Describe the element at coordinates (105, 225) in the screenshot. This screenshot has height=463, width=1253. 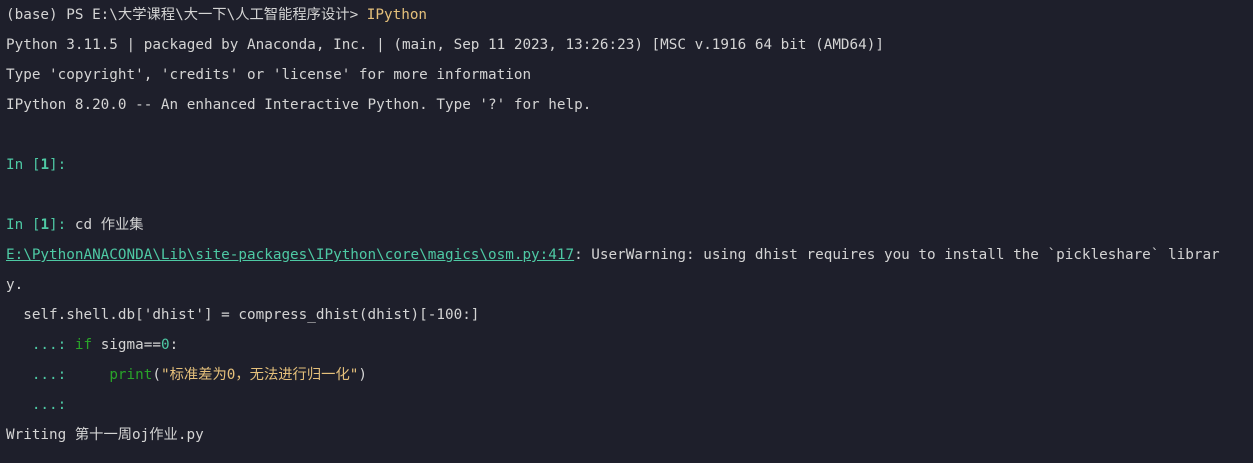
I see `cd-command: cd 作业集` at that location.